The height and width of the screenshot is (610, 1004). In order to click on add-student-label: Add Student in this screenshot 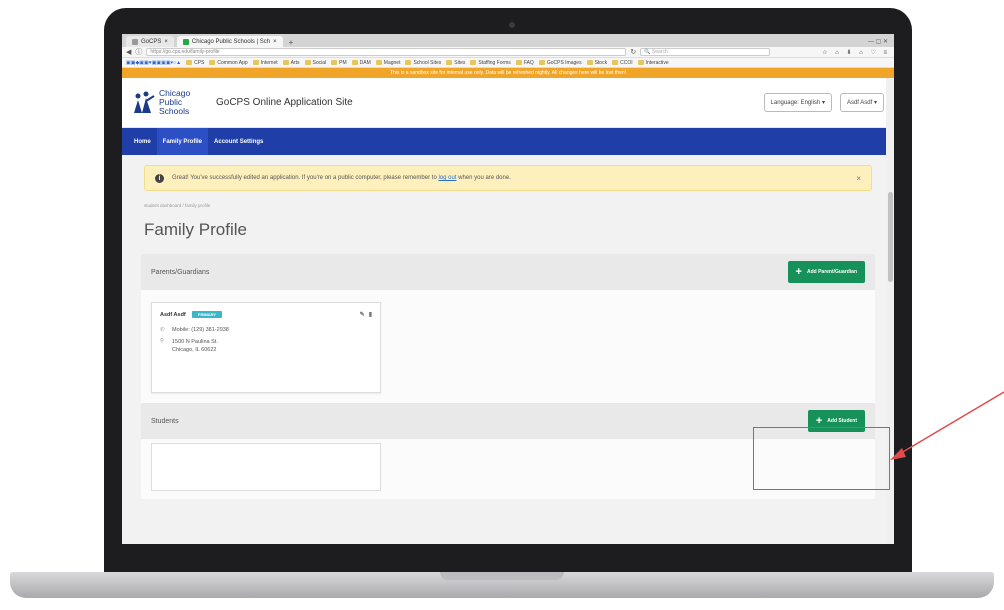, I will do `click(842, 421)`.